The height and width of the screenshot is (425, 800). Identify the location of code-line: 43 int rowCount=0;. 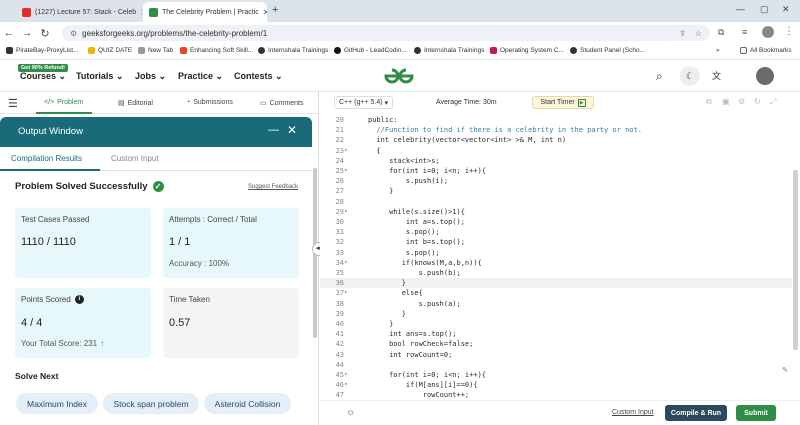
(556, 355).